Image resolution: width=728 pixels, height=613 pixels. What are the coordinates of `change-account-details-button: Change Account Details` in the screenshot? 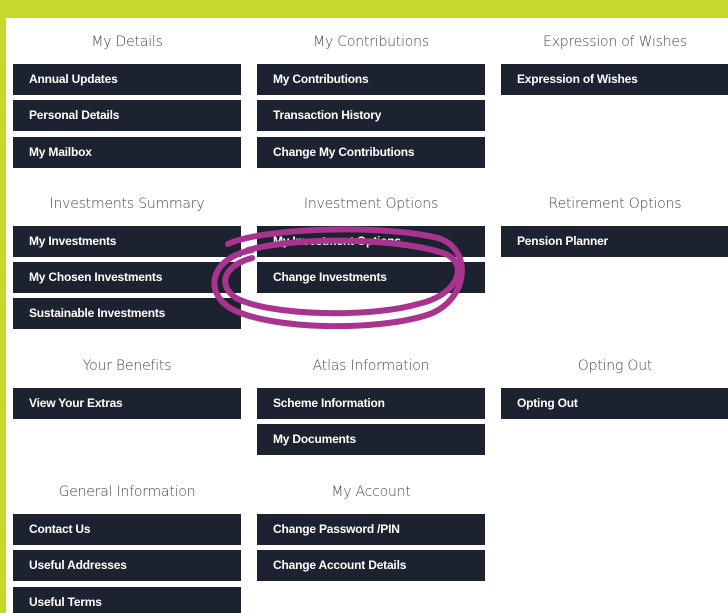 It's located at (371, 565).